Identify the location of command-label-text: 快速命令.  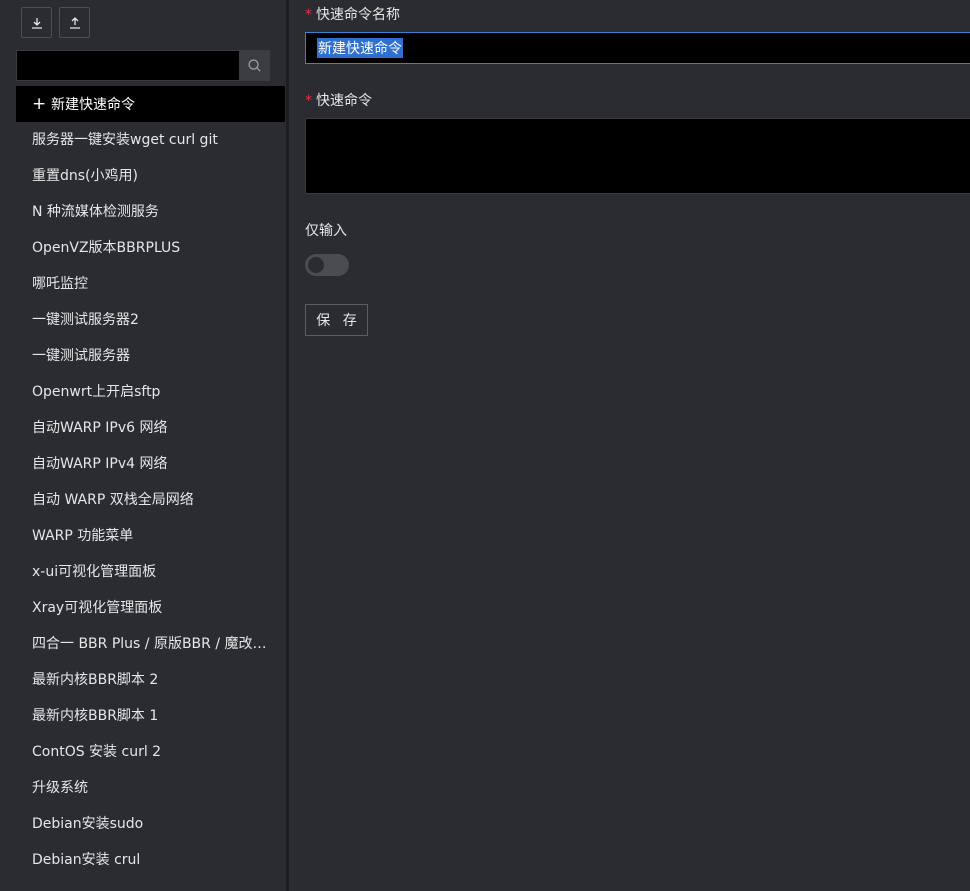
(344, 101).